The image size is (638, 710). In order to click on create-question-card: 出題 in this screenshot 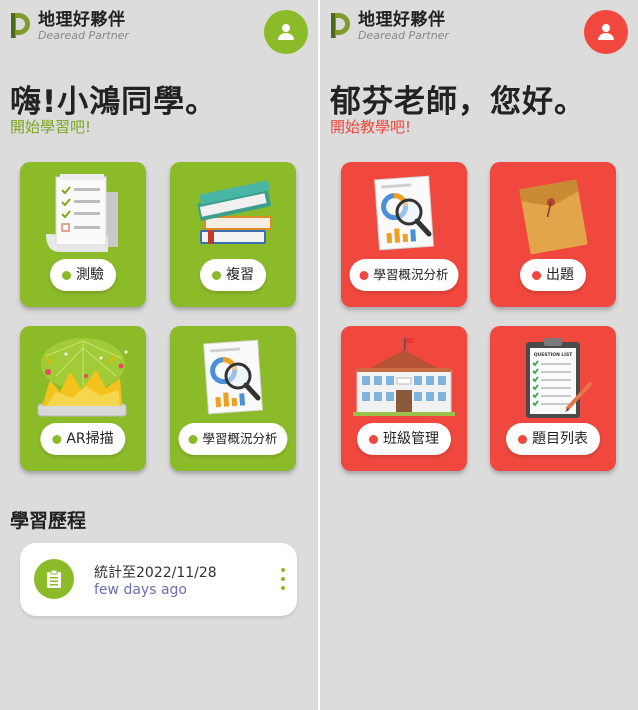, I will do `click(553, 234)`.